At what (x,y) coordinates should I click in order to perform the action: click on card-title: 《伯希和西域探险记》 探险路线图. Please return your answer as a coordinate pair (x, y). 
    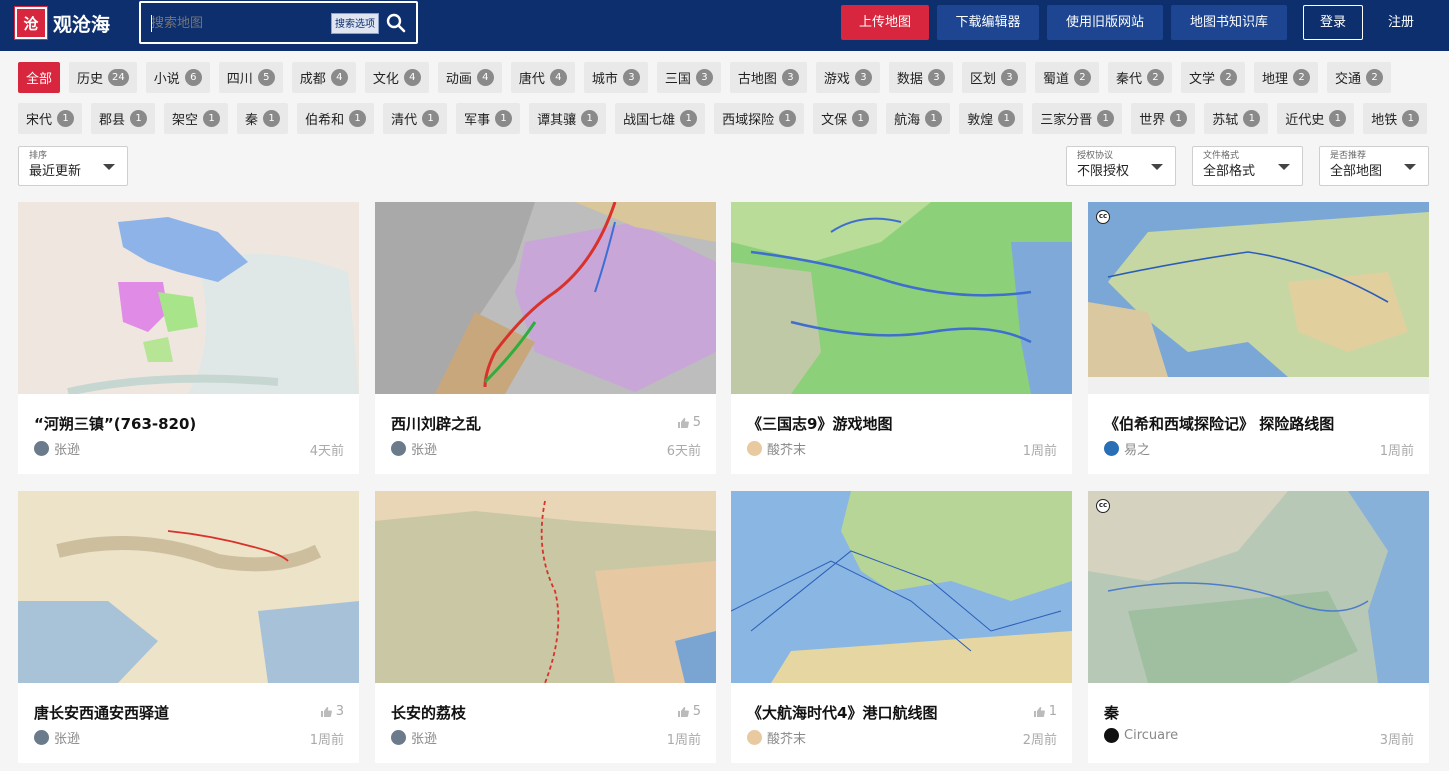
    Looking at the image, I should click on (1219, 423).